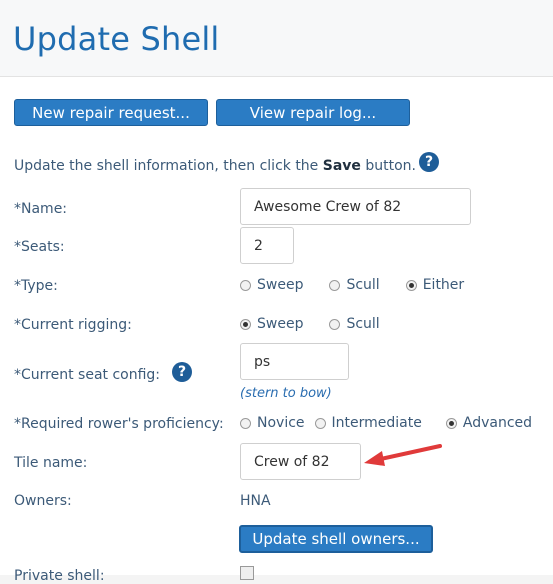  I want to click on rigging-radio-group: Sweep Scull, so click(323, 324).